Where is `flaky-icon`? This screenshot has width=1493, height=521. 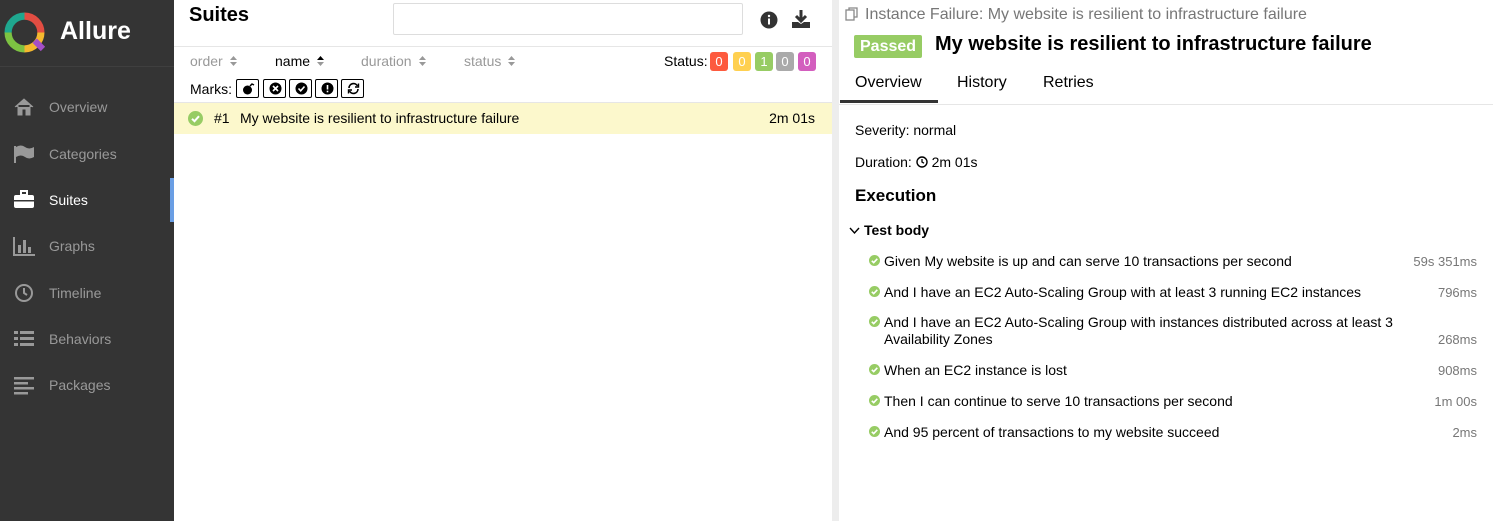
flaky-icon is located at coordinates (249, 89).